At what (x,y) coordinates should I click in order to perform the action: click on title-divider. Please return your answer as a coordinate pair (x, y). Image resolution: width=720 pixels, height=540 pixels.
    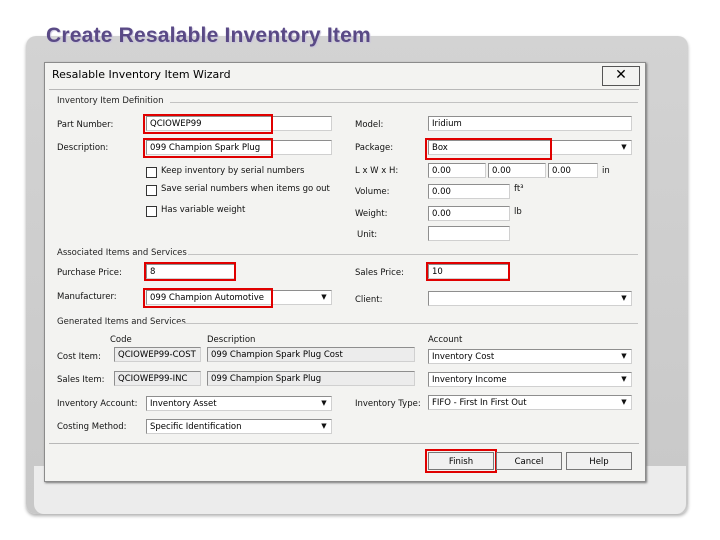
    Looking at the image, I should click on (344, 89).